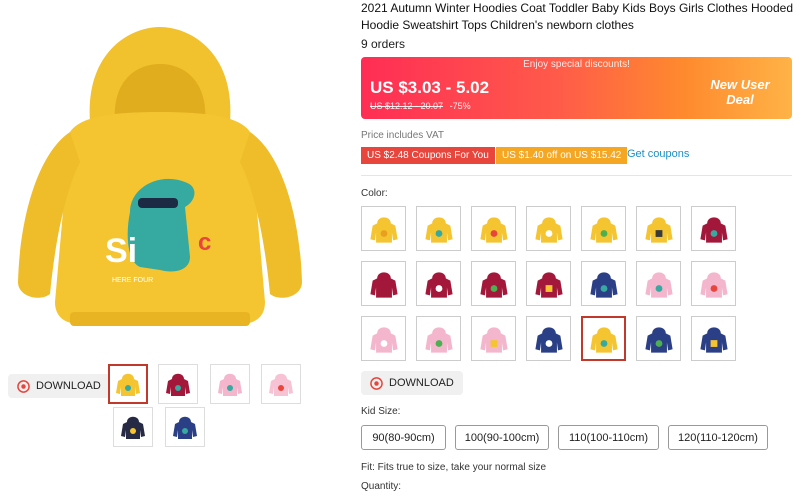 This screenshot has width=800, height=498. I want to click on divider, so click(576, 175).